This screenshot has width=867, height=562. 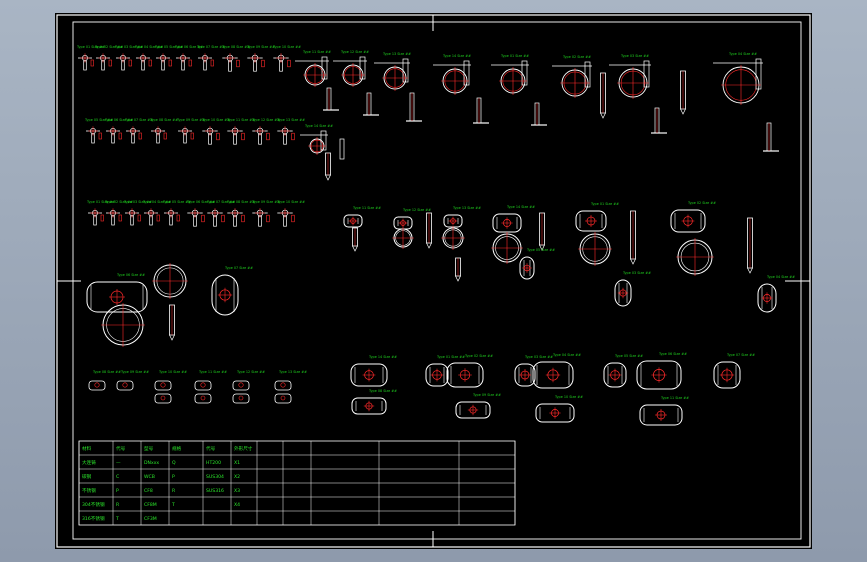 What do you see at coordinates (248, 387) in the screenshot?
I see `small-fitting-part: Type 12 Size ##` at bounding box center [248, 387].